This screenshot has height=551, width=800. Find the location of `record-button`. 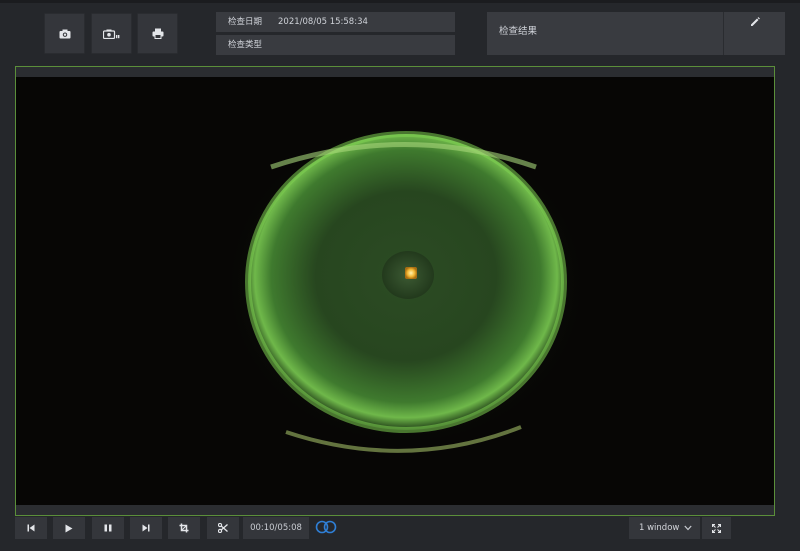

record-button is located at coordinates (111, 33).